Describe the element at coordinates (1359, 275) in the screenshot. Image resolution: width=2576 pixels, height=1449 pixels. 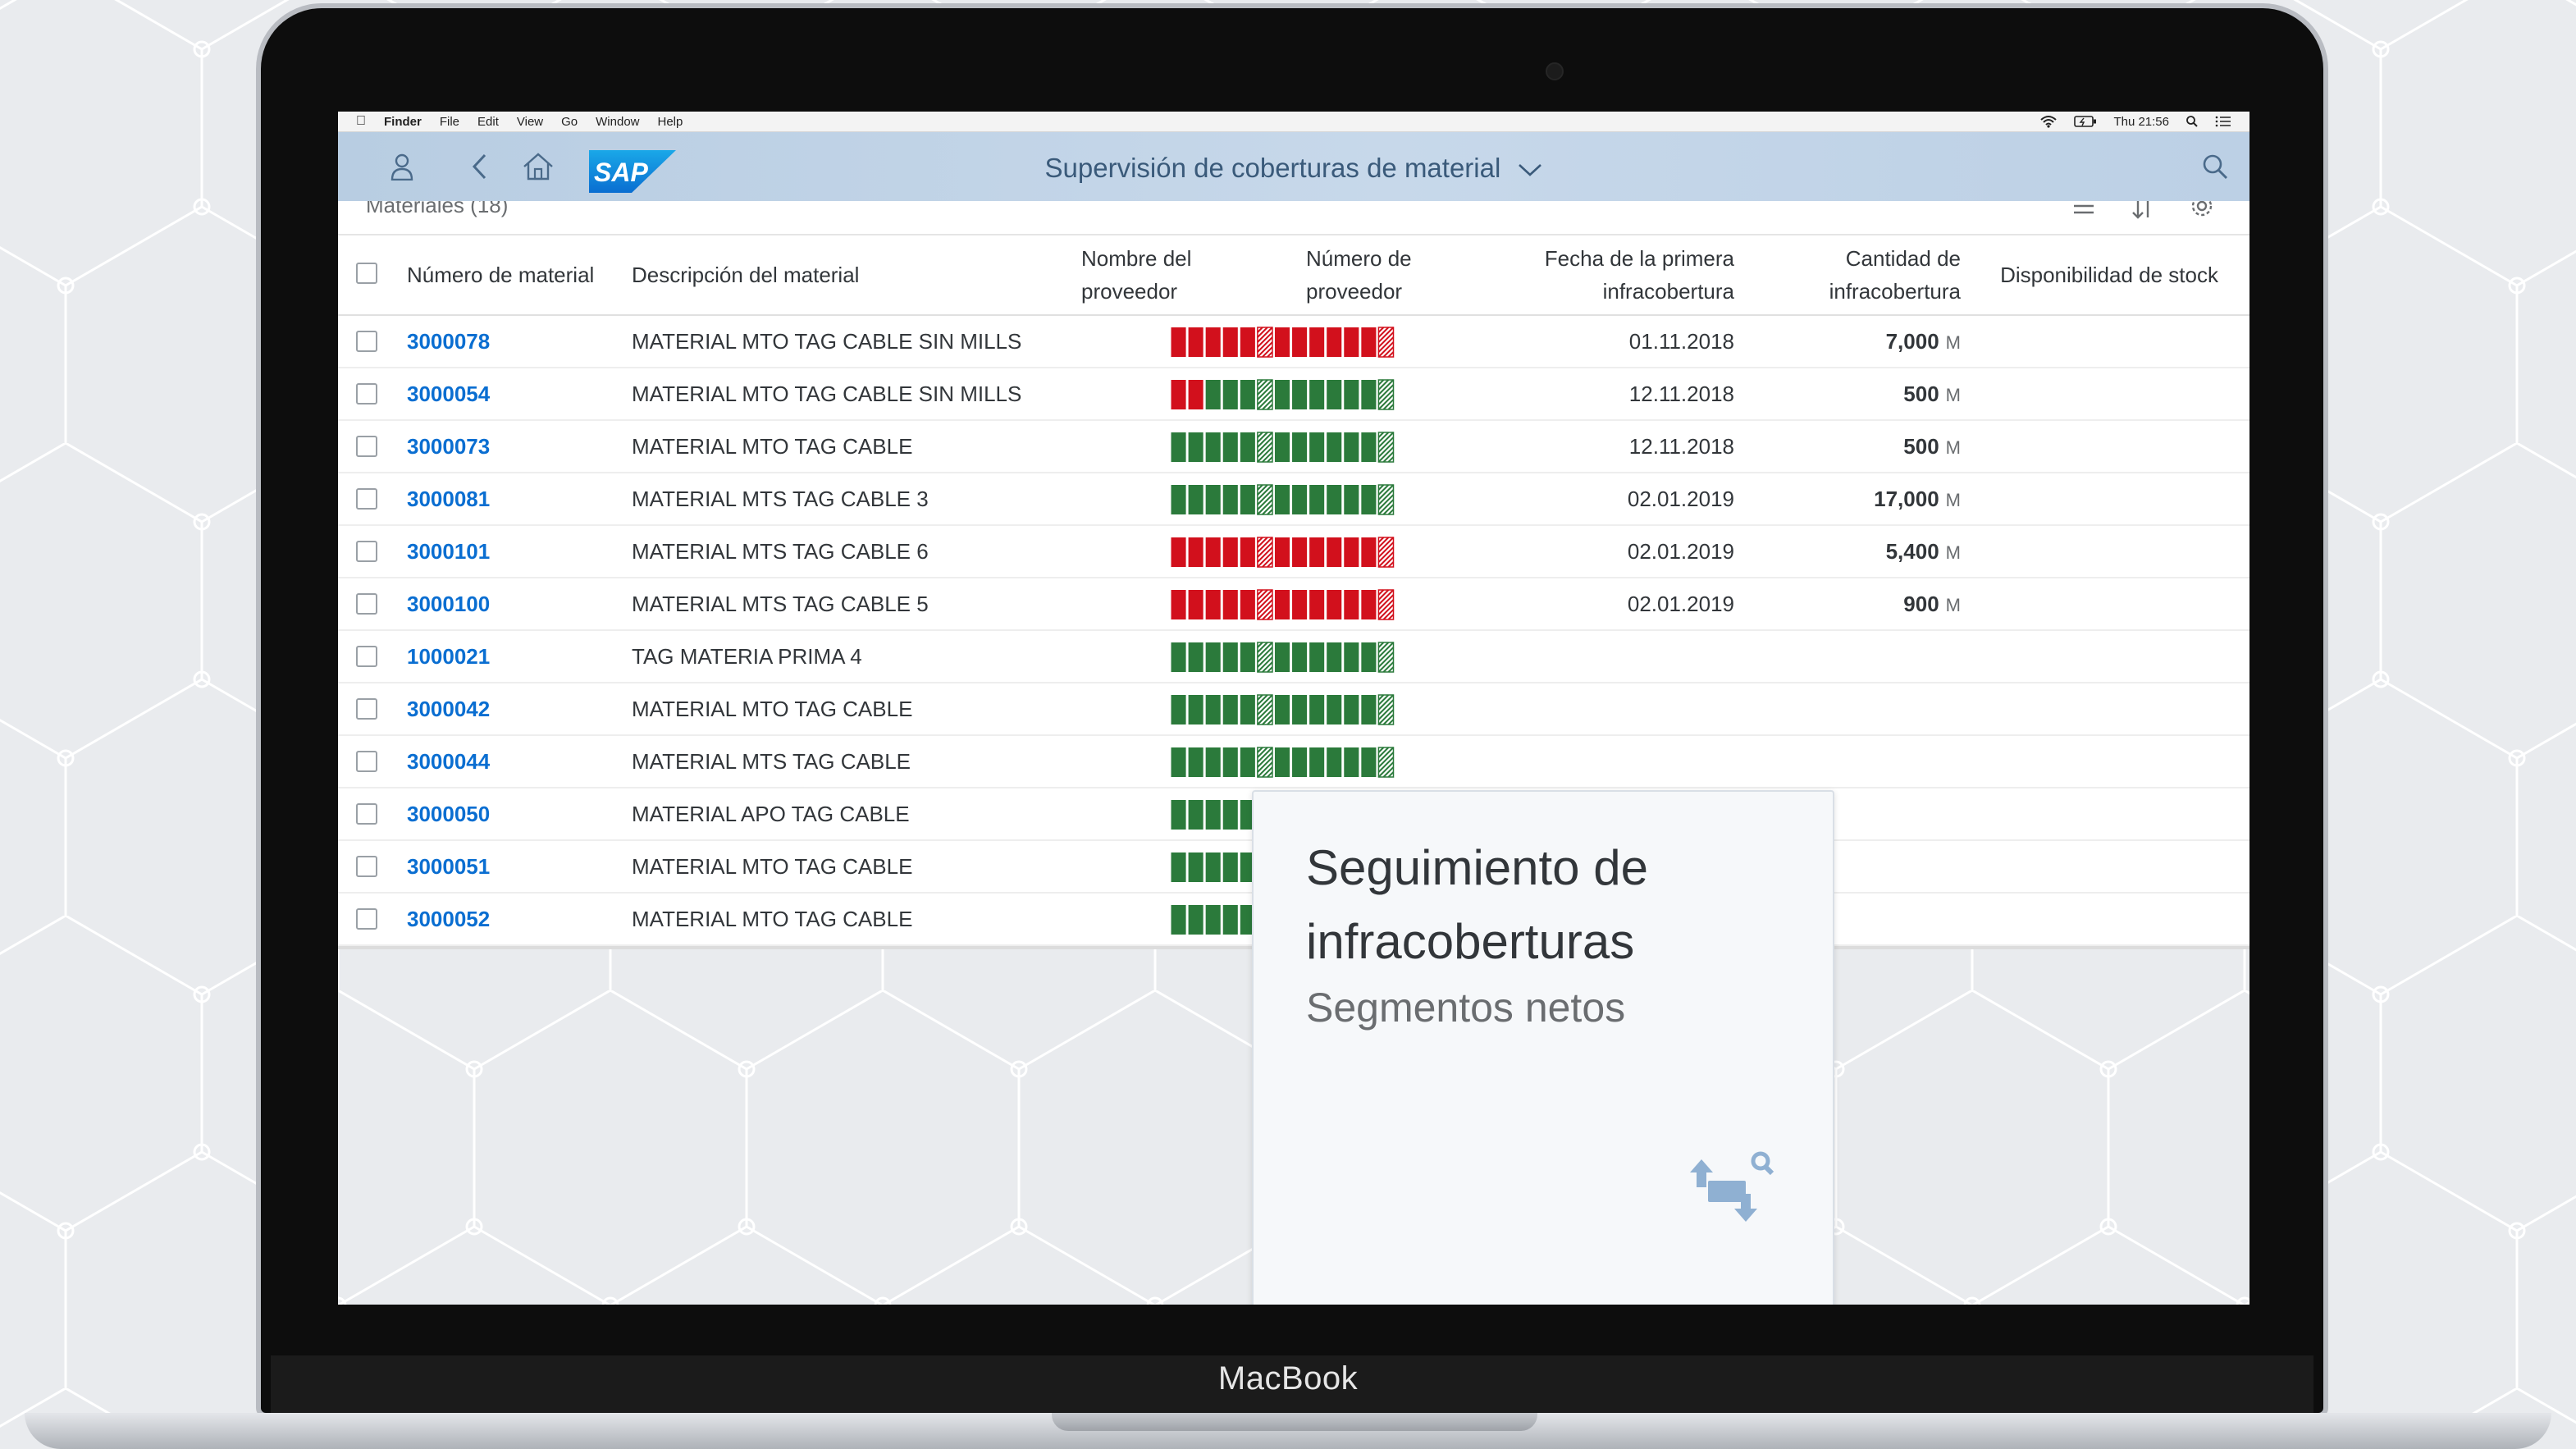
I see `col-header-supplier-number: Número de proveedor` at that location.